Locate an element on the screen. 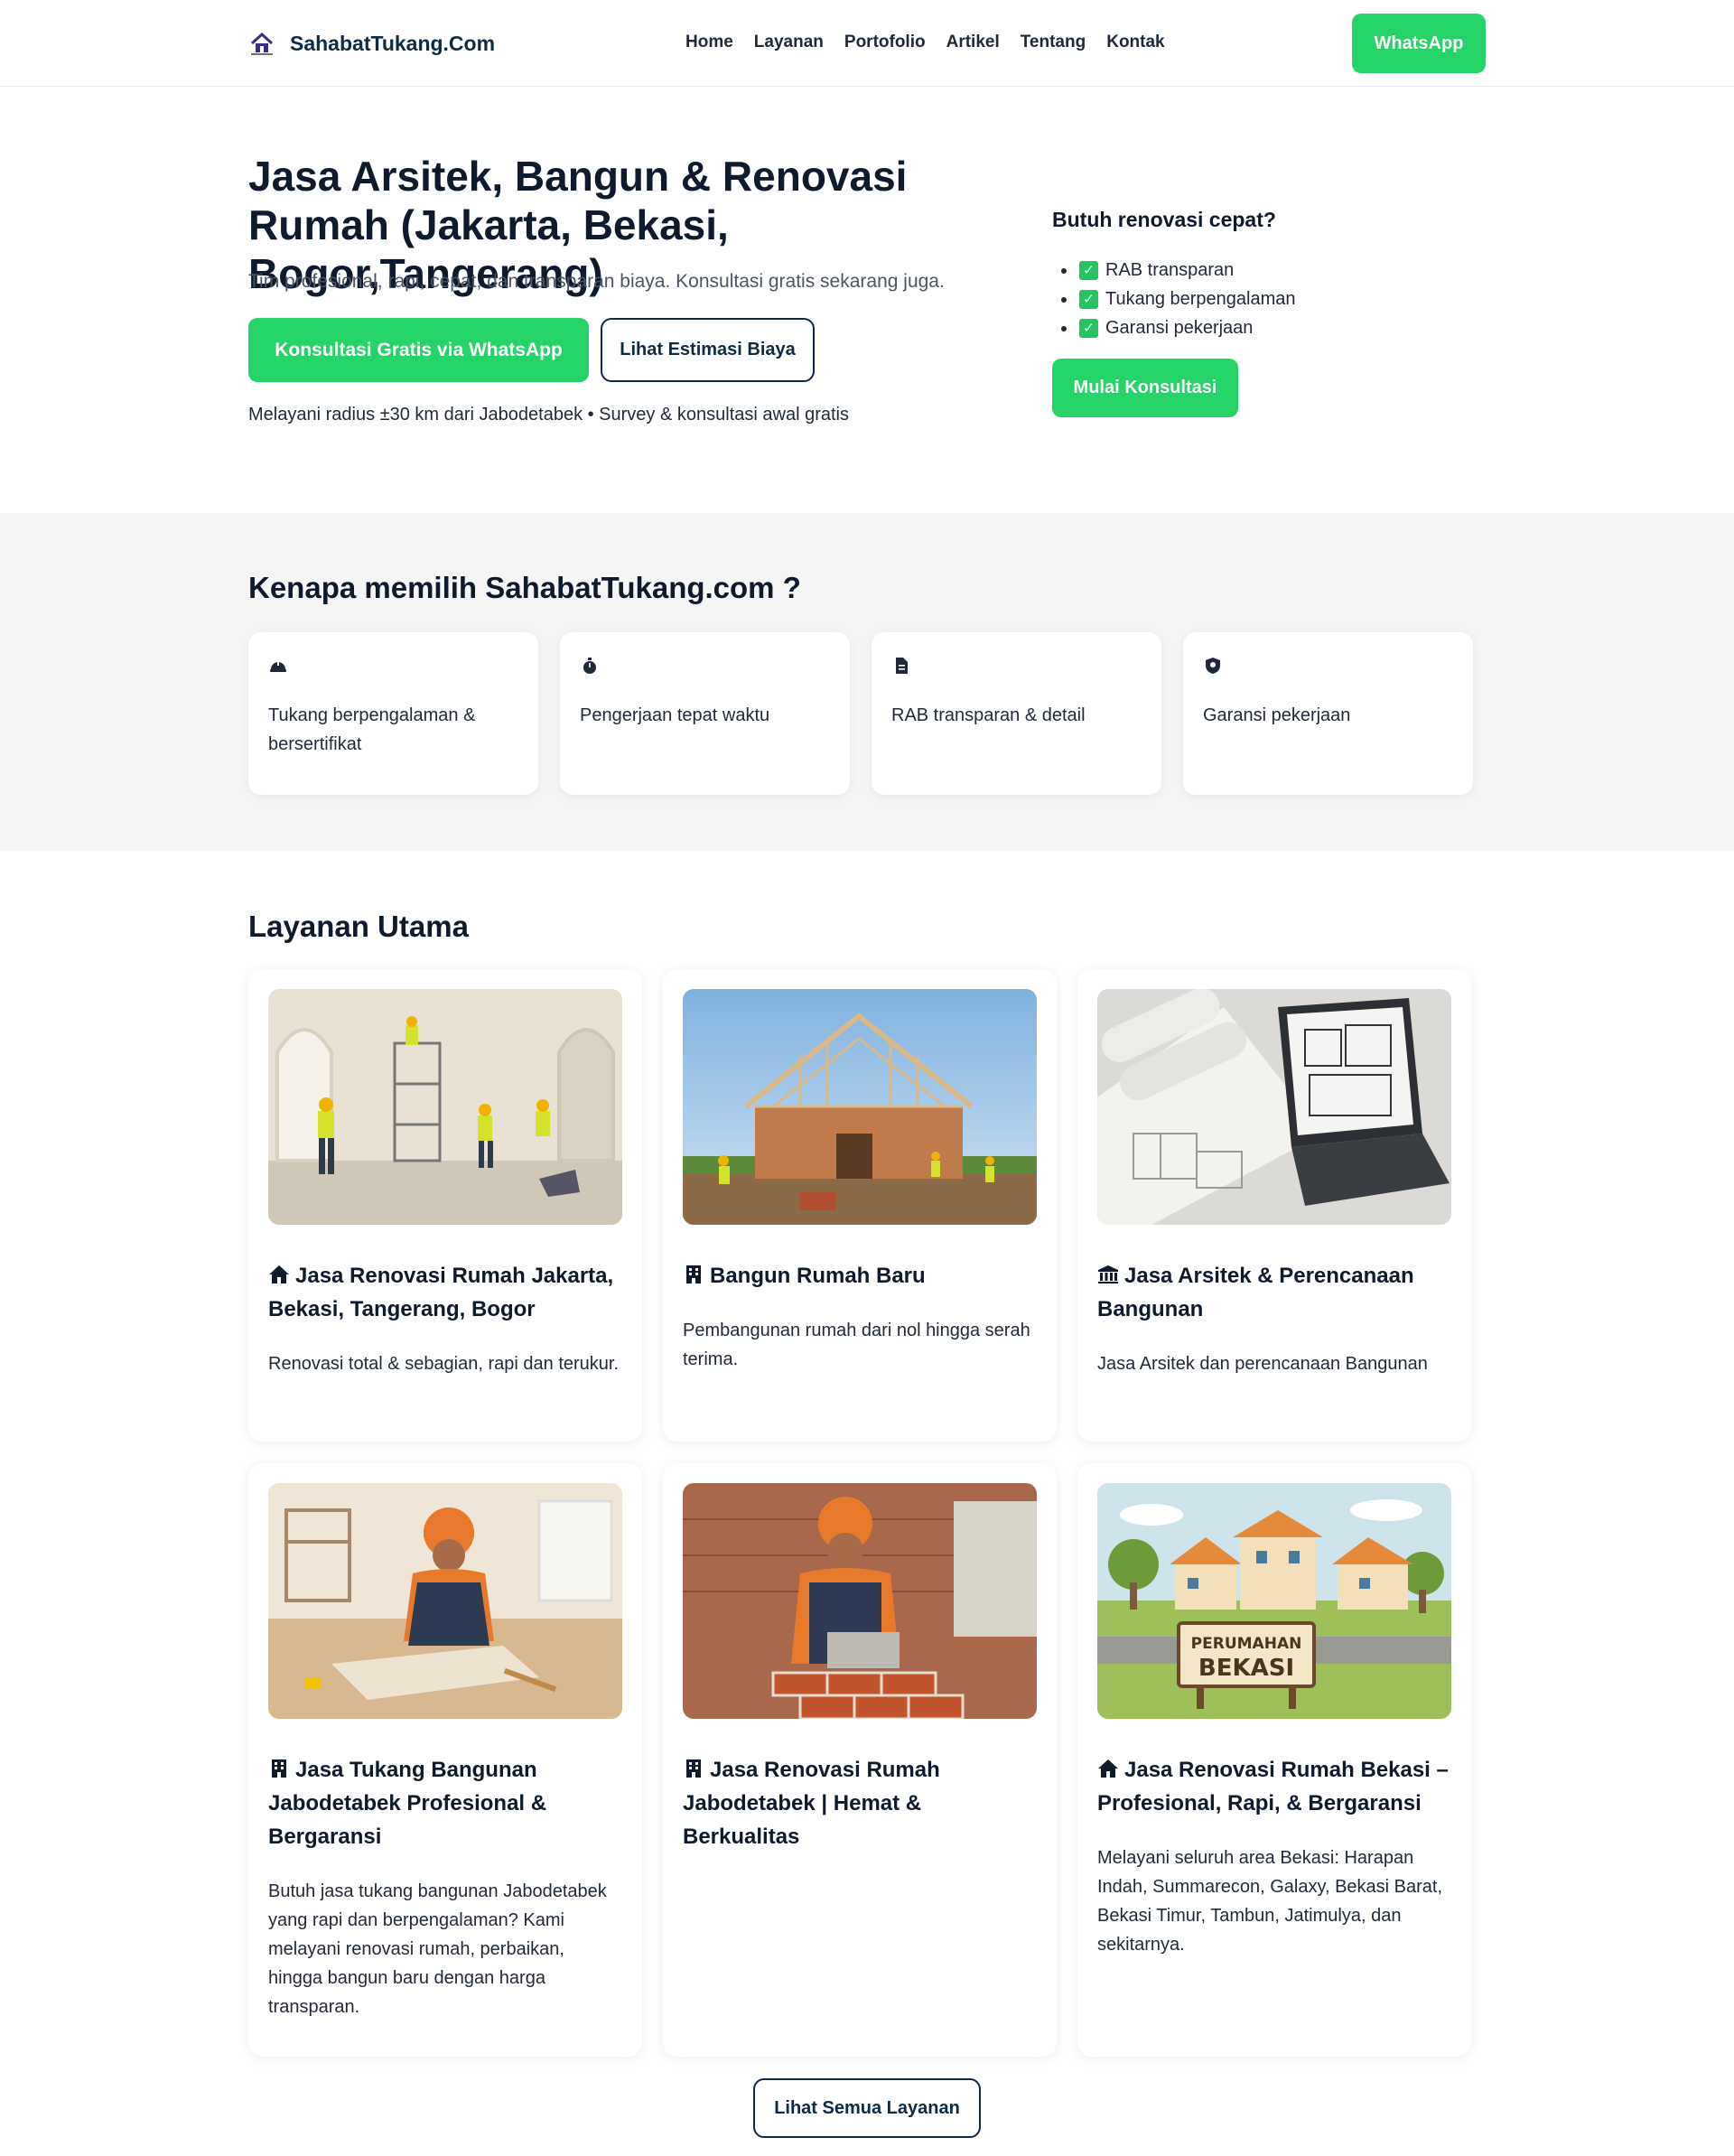 The width and height of the screenshot is (1734, 2156). feature-card: Garansi pekerjaan is located at coordinates (1328, 714).